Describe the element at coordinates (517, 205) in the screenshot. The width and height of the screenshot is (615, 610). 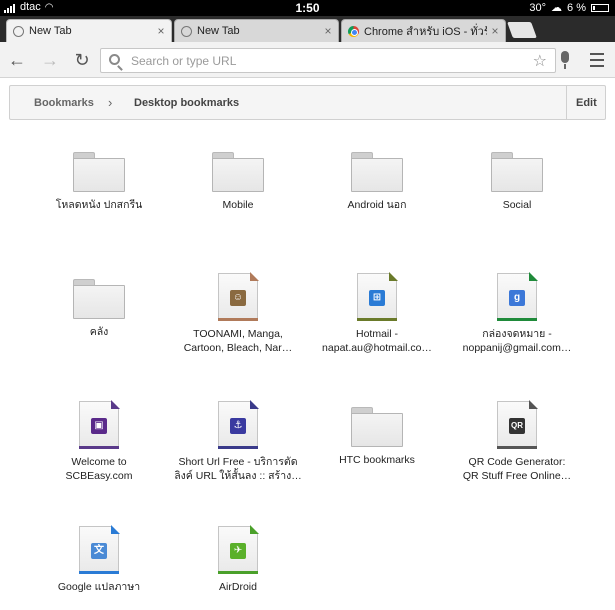
I see `bookmark-label: Social` at that location.